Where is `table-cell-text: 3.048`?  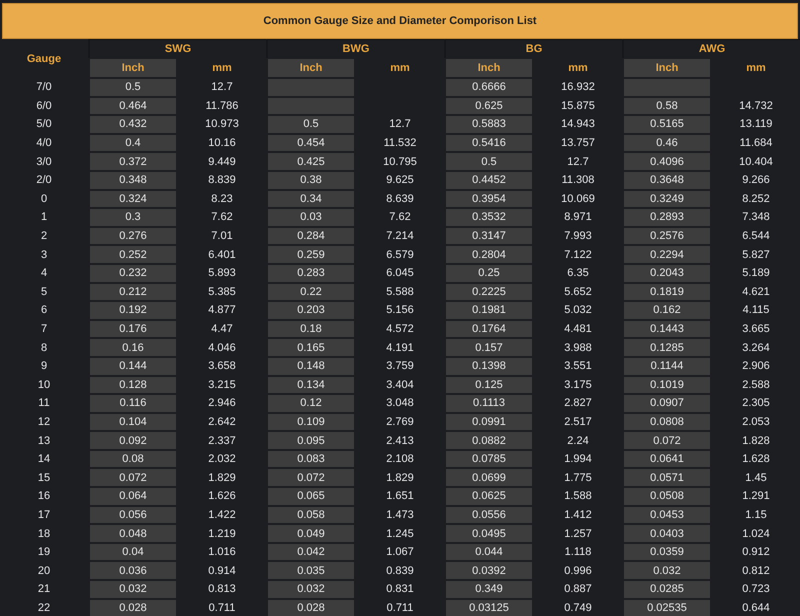 table-cell-text: 3.048 is located at coordinates (400, 404).